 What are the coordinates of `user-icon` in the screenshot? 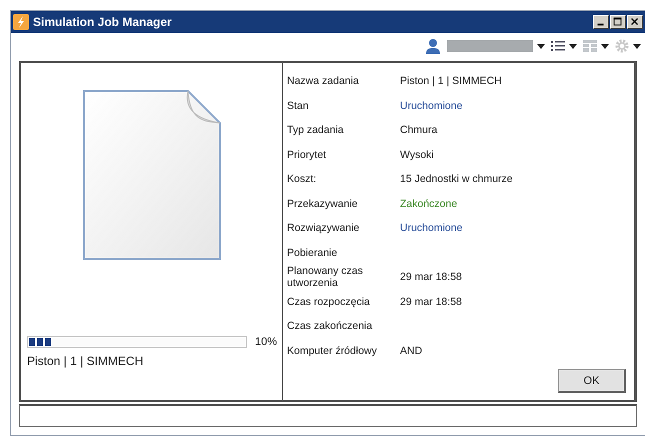 It's located at (433, 46).